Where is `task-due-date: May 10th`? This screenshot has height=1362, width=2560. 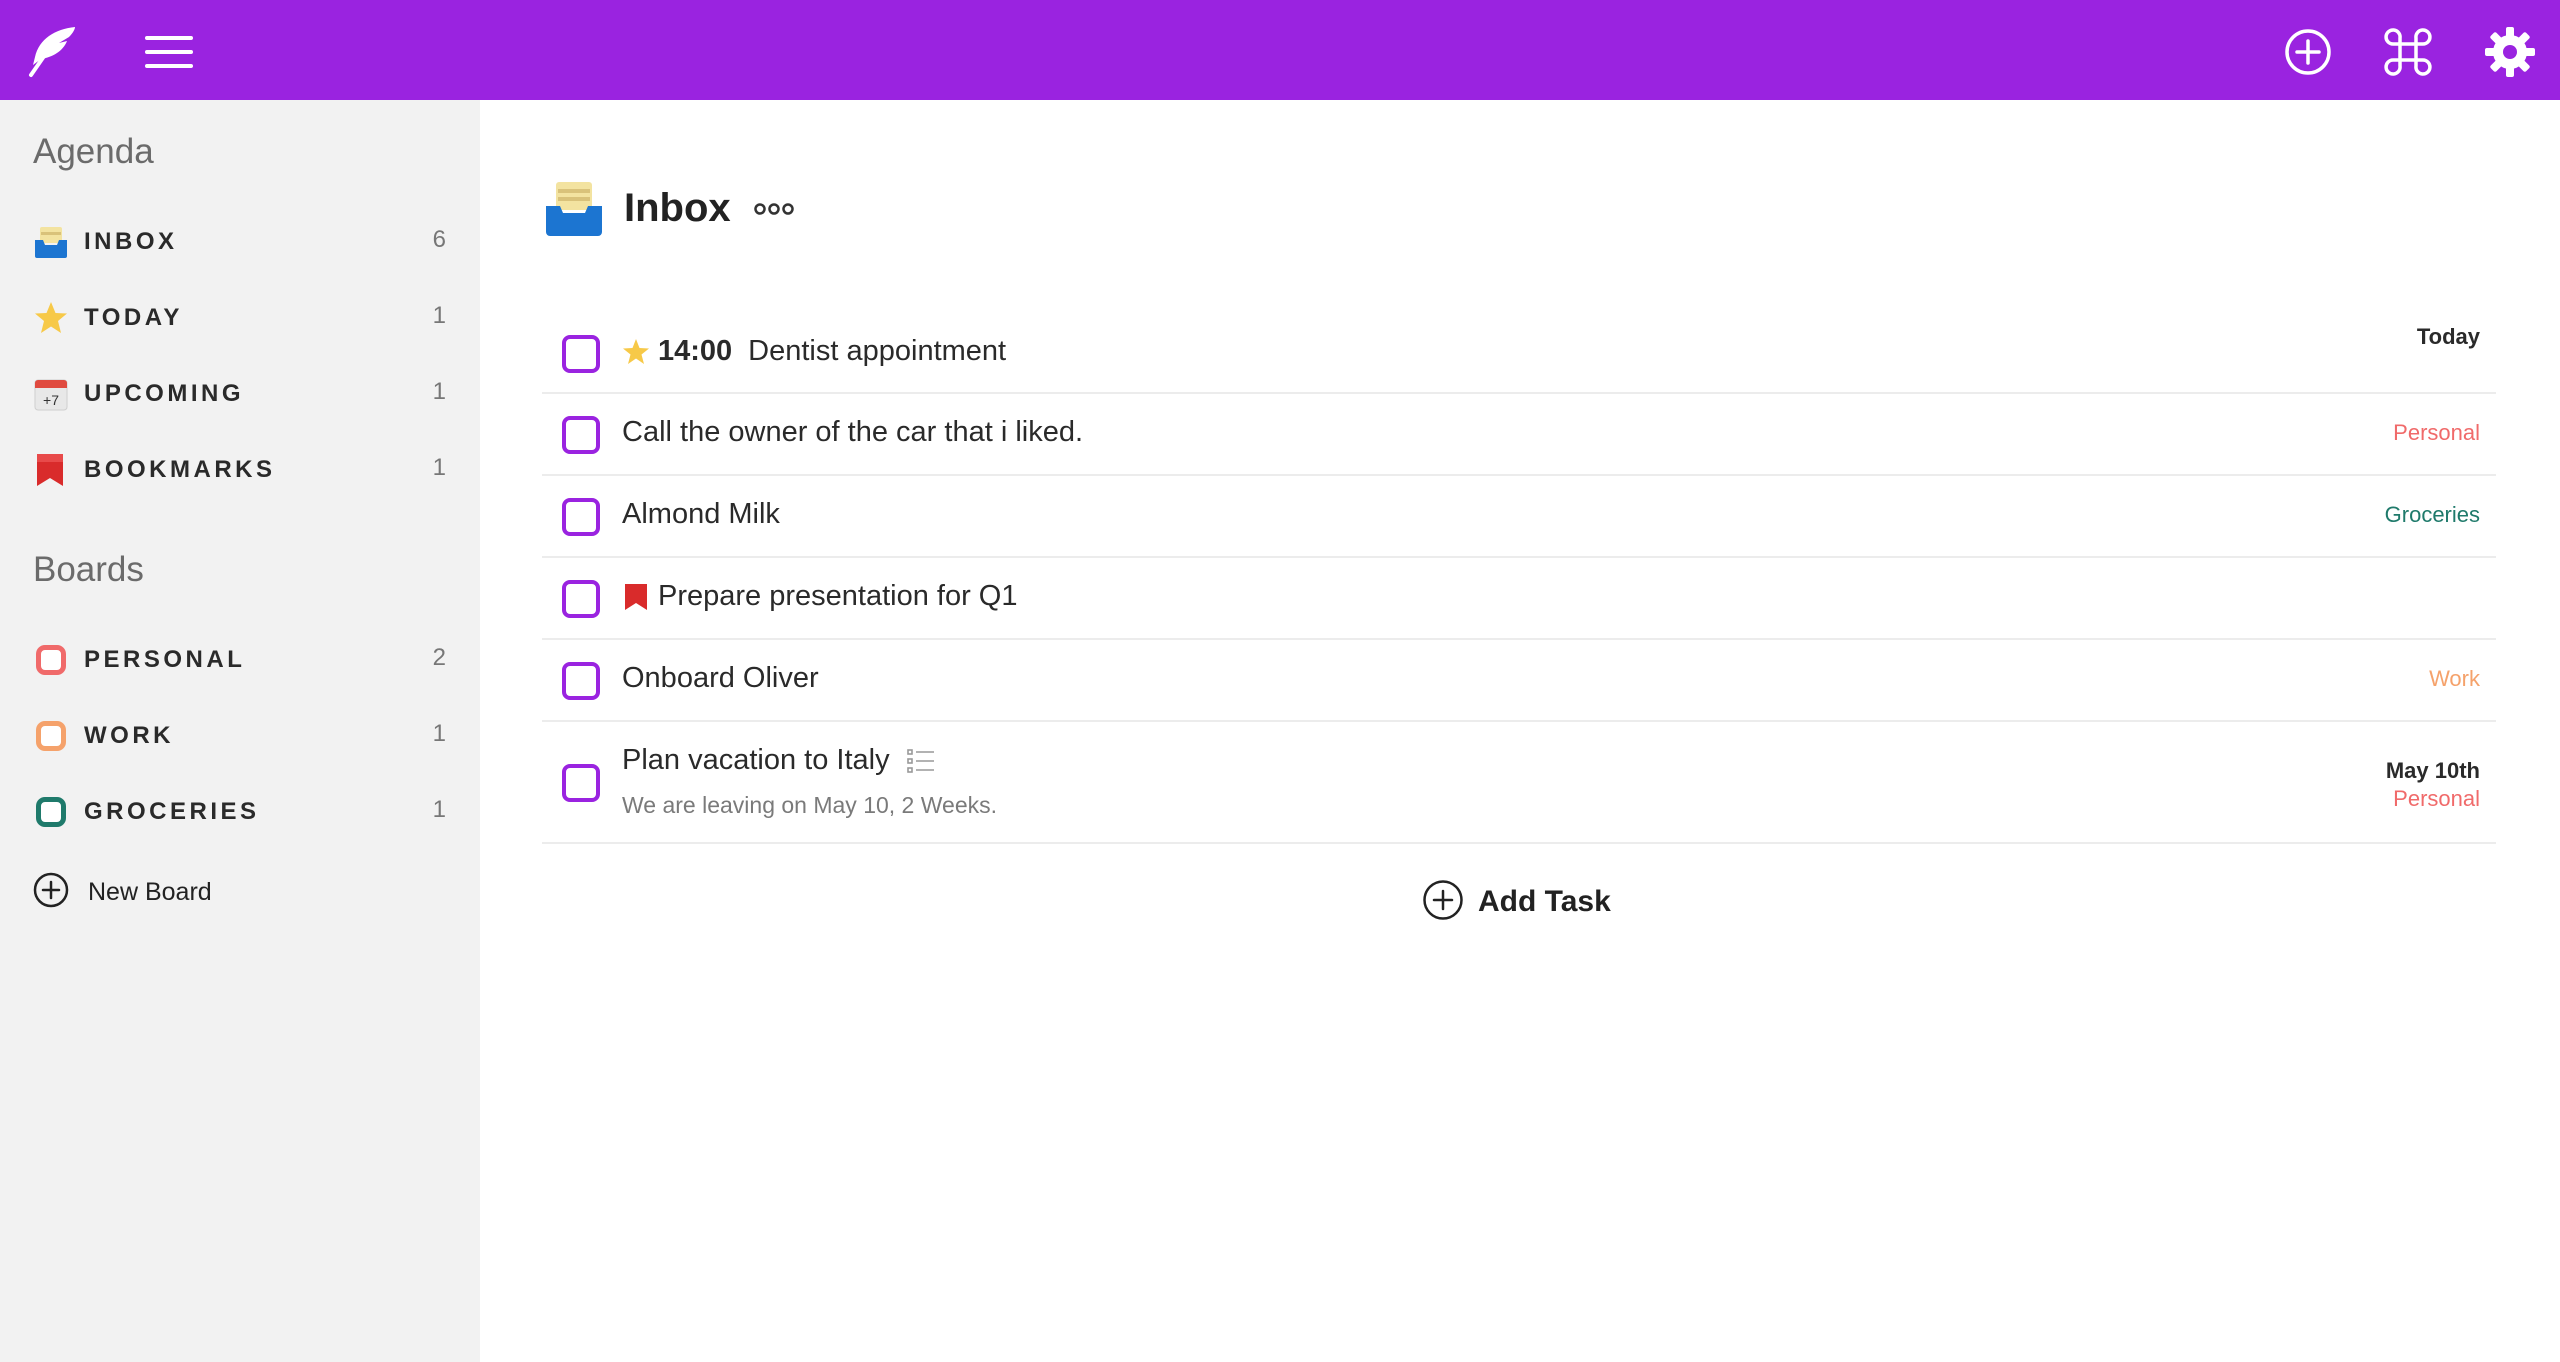 task-due-date: May 10th is located at coordinates (2432, 770).